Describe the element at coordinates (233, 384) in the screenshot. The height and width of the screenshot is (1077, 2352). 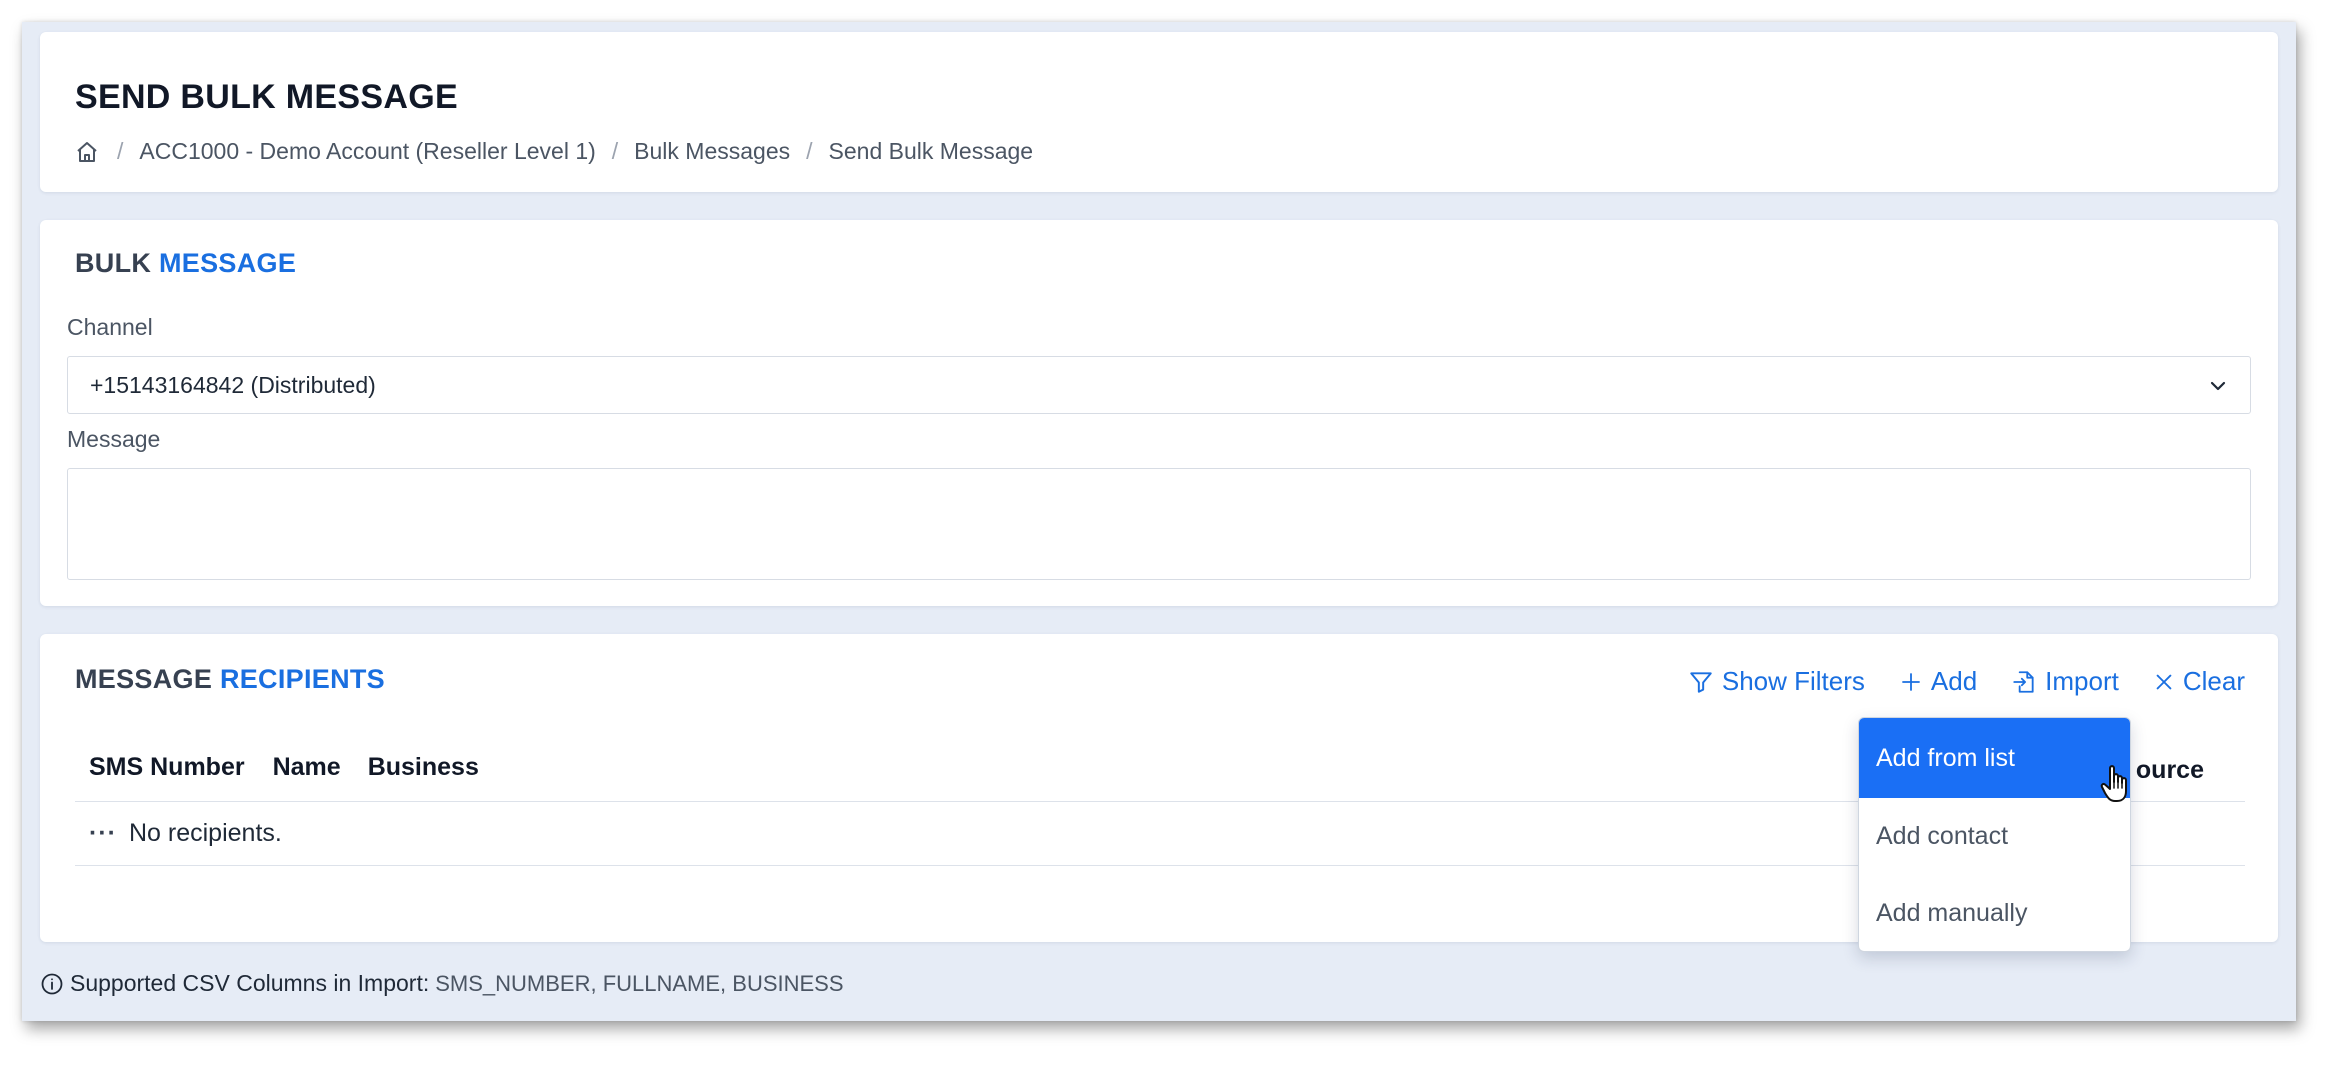
I see `channel-select-value: +15143164842 (Distributed)` at that location.